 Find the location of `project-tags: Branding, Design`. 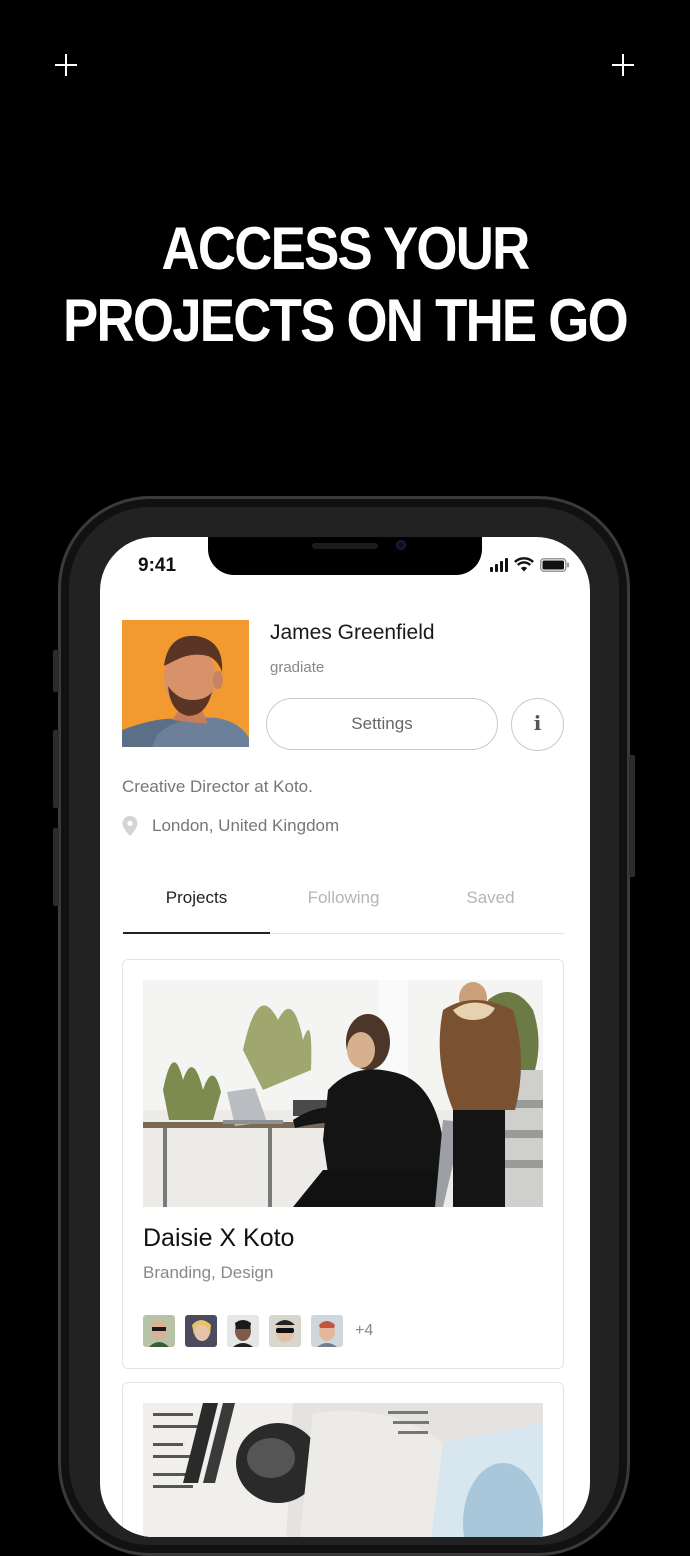

project-tags: Branding, Design is located at coordinates (208, 1272).